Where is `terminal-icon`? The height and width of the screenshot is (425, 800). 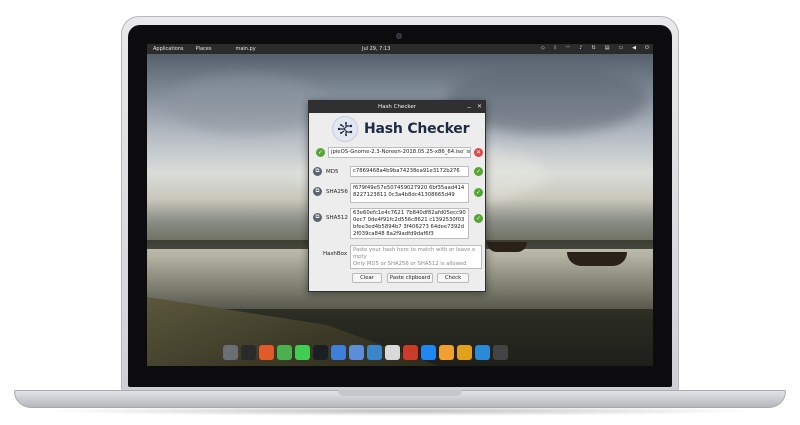
terminal-icon is located at coordinates (248, 352).